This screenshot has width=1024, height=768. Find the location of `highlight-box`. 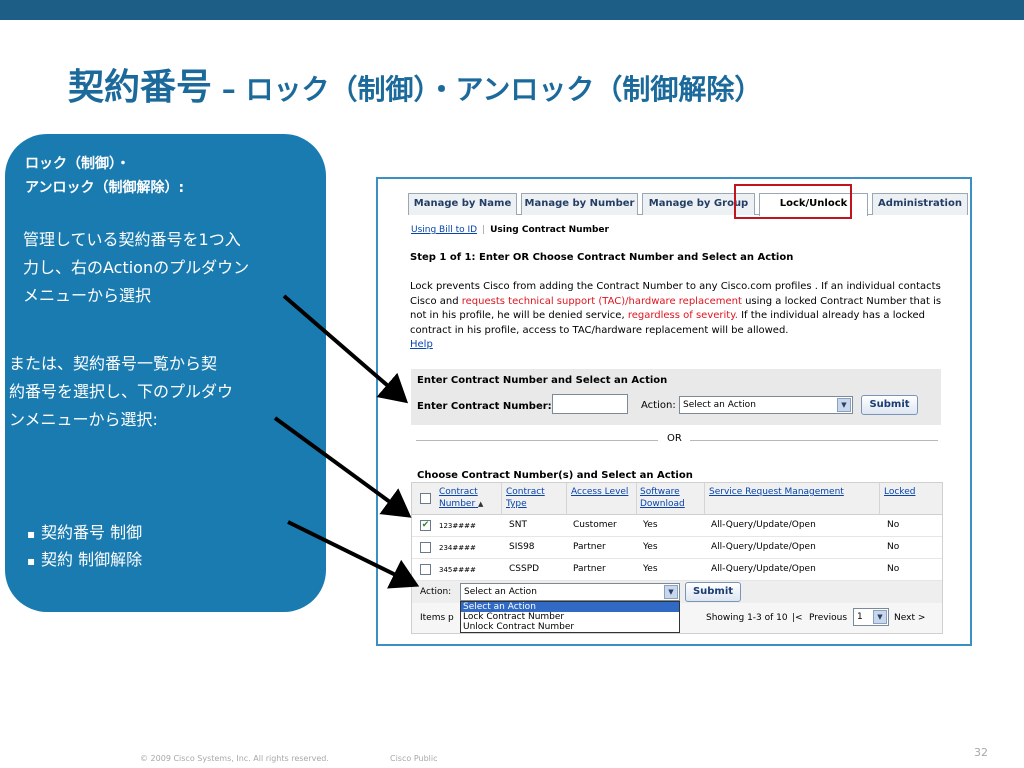

highlight-box is located at coordinates (793, 201).